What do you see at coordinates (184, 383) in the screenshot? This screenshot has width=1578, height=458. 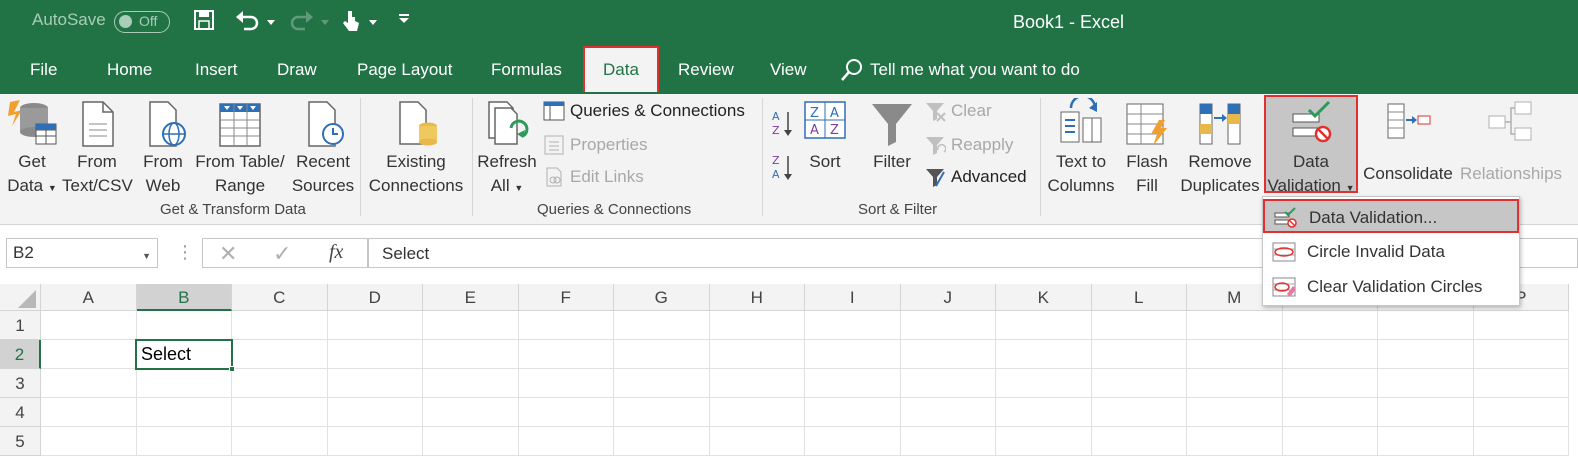 I see `cell-b3` at bounding box center [184, 383].